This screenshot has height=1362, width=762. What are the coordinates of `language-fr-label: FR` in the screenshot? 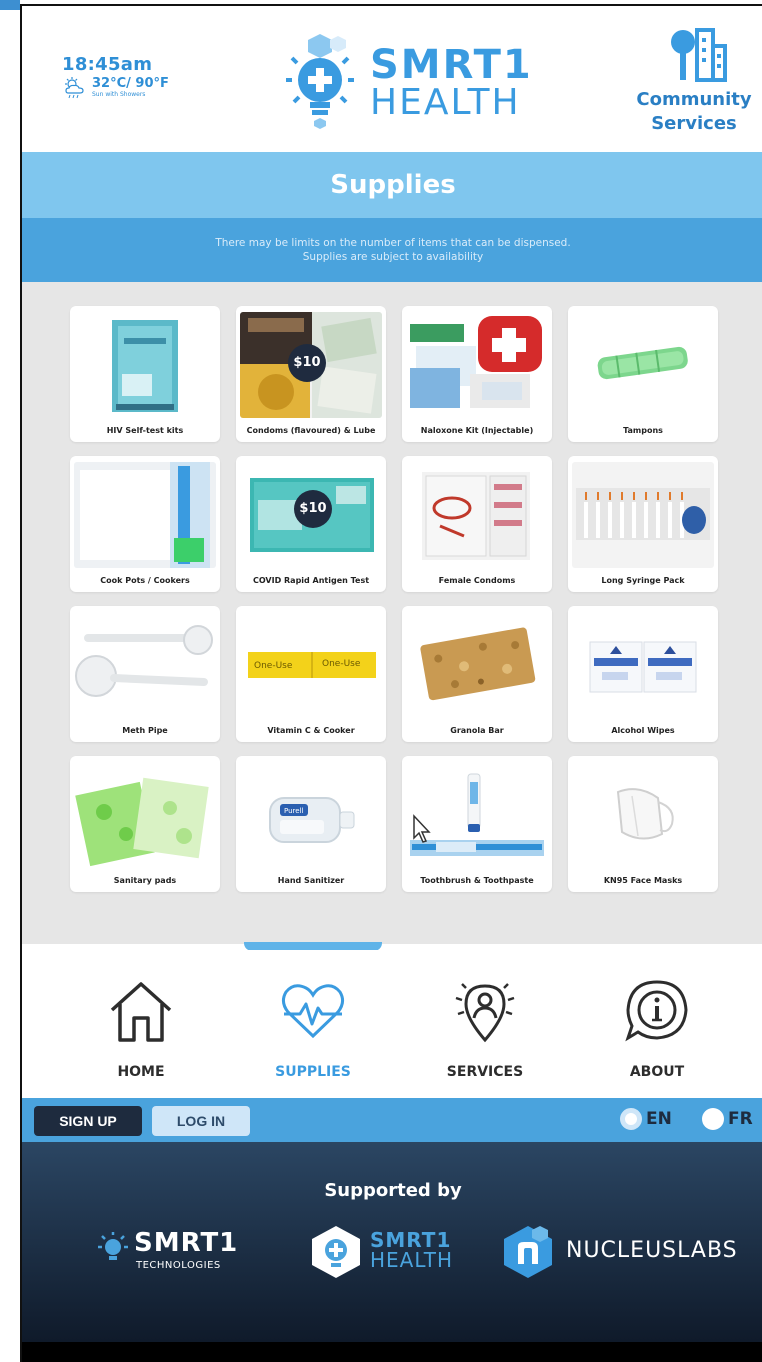 It's located at (740, 1119).